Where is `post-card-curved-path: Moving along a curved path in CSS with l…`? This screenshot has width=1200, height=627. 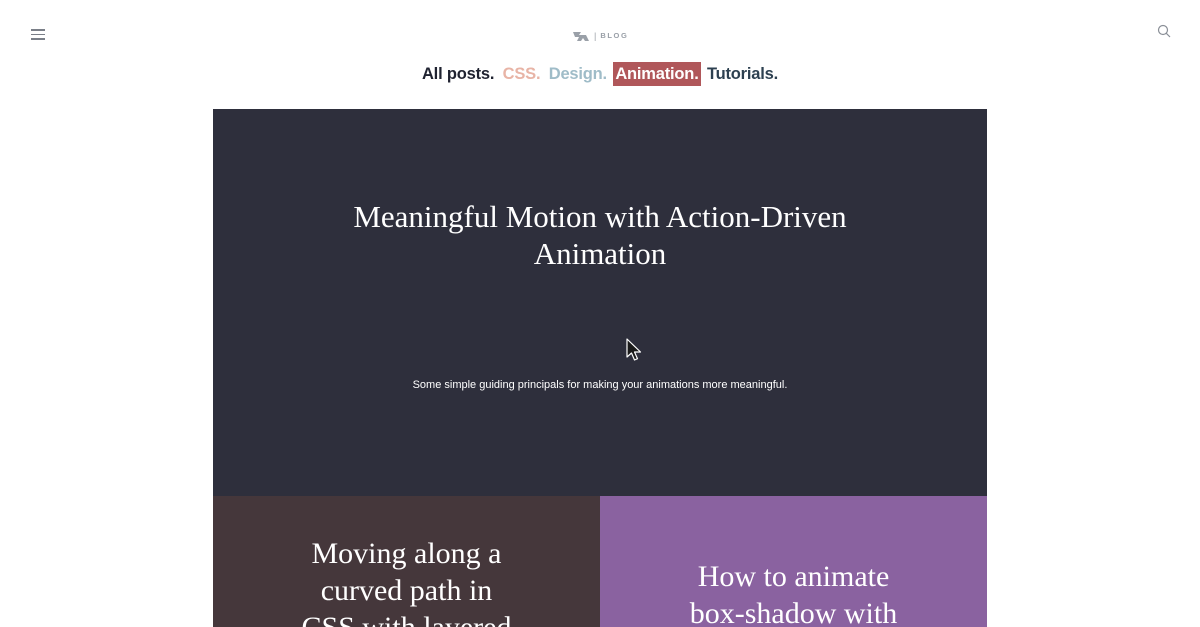 post-card-curved-path: Moving along a curved path in CSS with l… is located at coordinates (406, 561).